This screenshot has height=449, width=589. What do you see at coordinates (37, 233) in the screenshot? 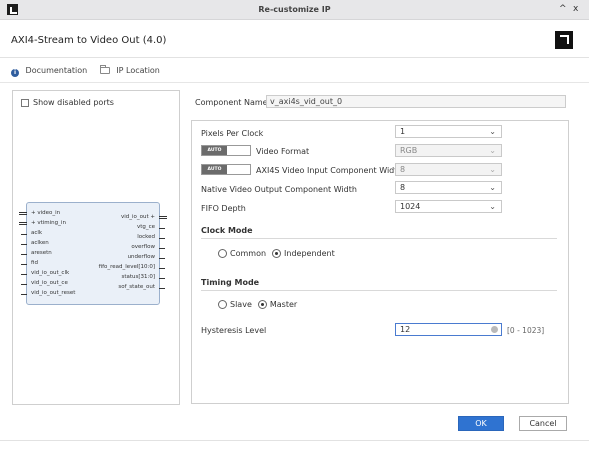
I see `pin-aclk: aclk` at bounding box center [37, 233].